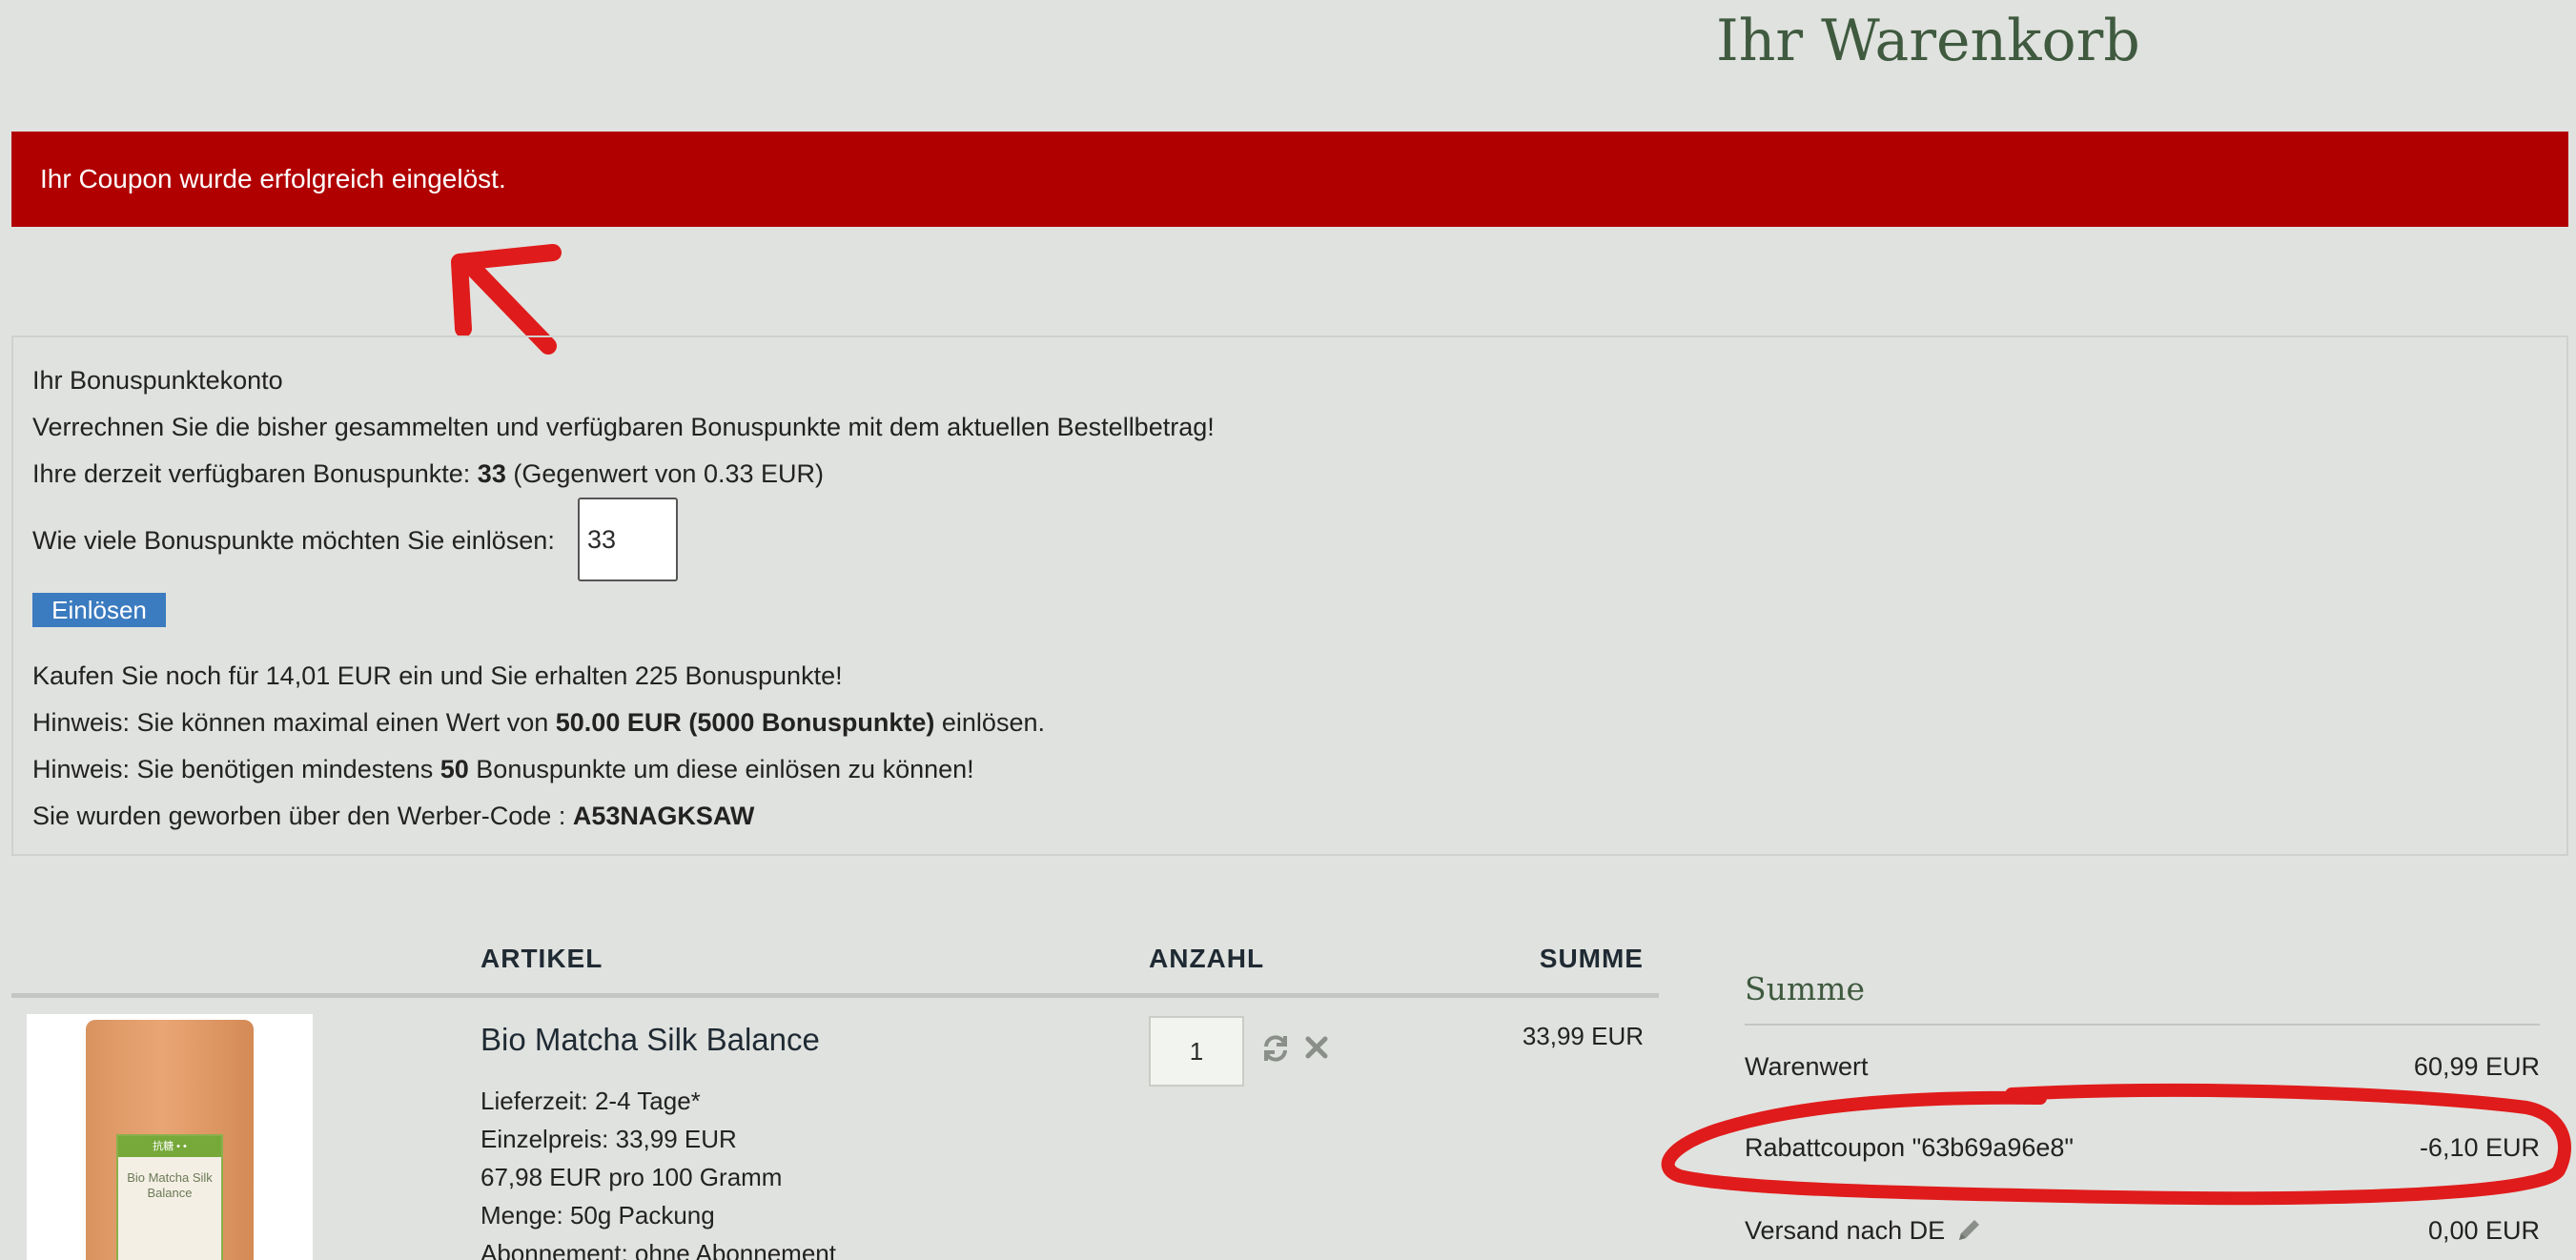  What do you see at coordinates (628, 539) in the screenshot?
I see `points-input: 33` at bounding box center [628, 539].